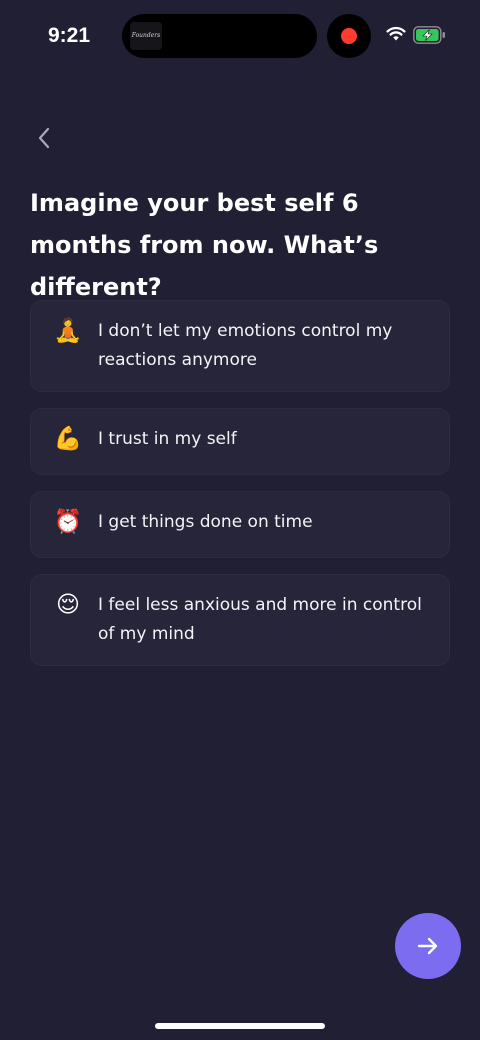 The width and height of the screenshot is (480, 1040). Describe the element at coordinates (69, 35) in the screenshot. I see `status-time: 9:21` at that location.